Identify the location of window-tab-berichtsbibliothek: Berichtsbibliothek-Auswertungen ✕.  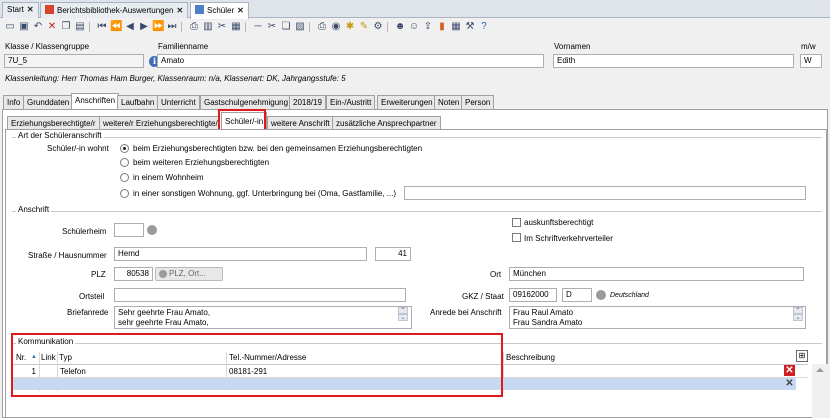
(114, 10).